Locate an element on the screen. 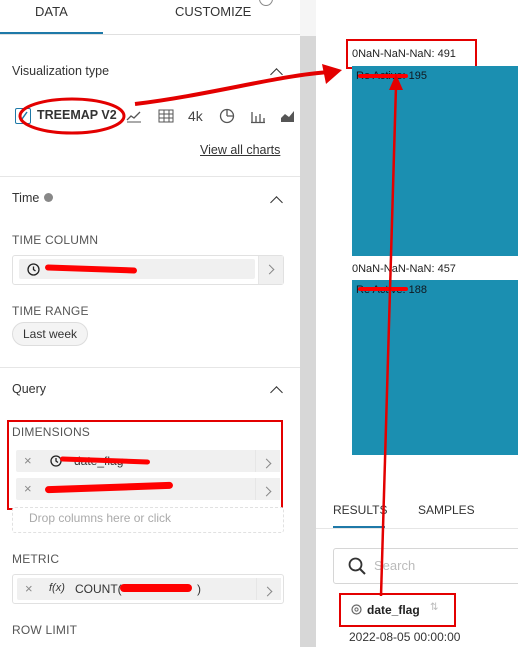 The image size is (518, 647). annotation-arrow-viz is located at coordinates (232, 88).